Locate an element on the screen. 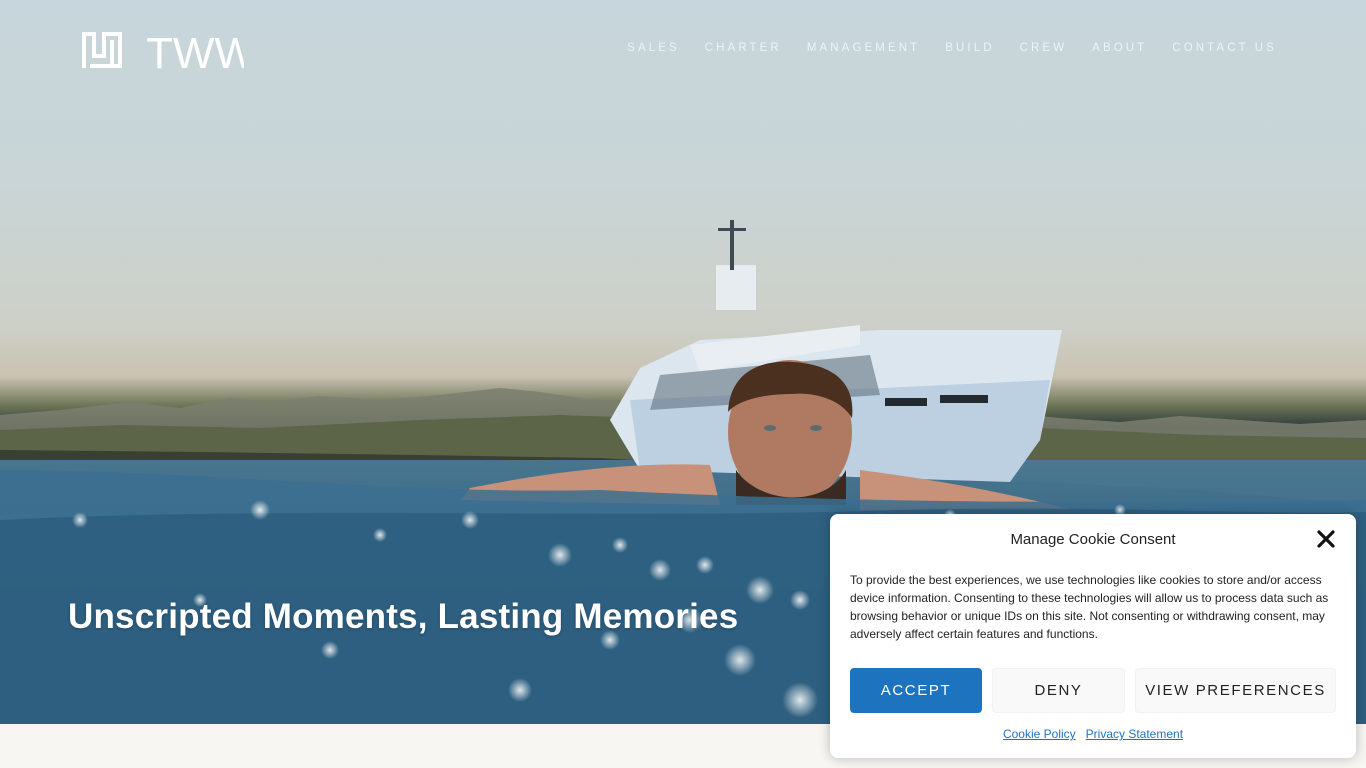 The width and height of the screenshot is (1366, 768). cookie-dialog-title: Manage Cookie Consent is located at coordinates (1093, 539).